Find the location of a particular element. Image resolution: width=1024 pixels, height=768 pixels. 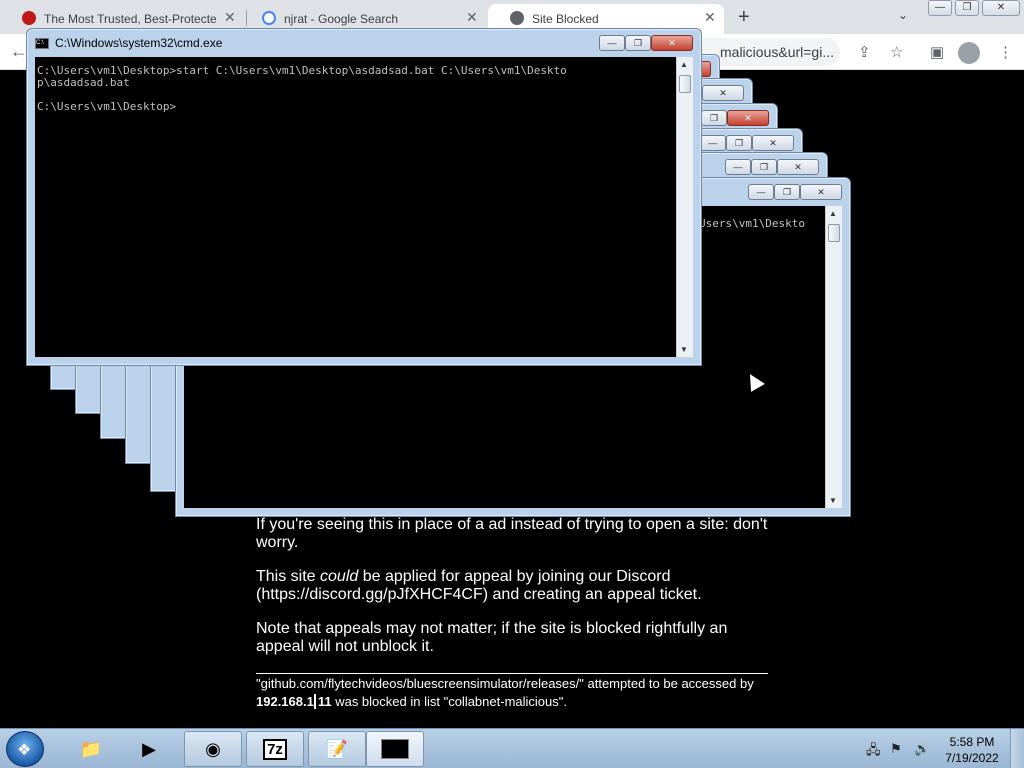

new-tab-button: + is located at coordinates (744, 17).